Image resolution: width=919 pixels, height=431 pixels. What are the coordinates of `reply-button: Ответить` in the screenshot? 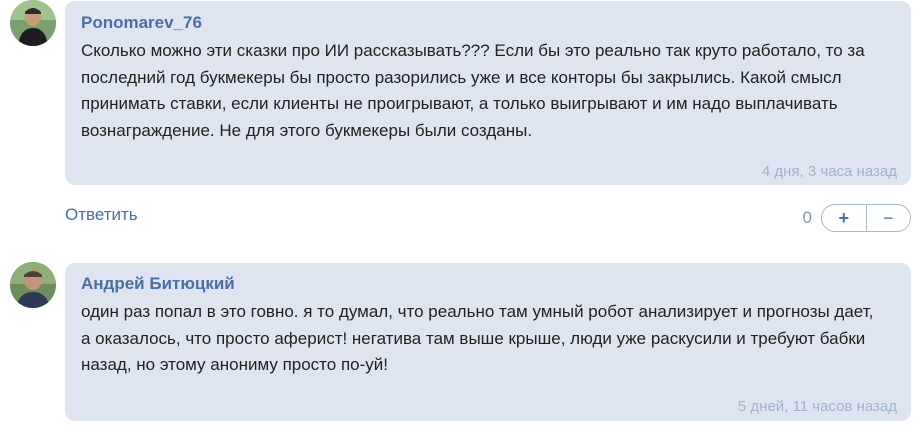 It's located at (101, 215).